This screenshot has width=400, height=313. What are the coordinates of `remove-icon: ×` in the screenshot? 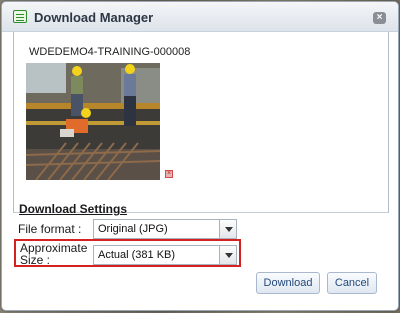 It's located at (169, 174).